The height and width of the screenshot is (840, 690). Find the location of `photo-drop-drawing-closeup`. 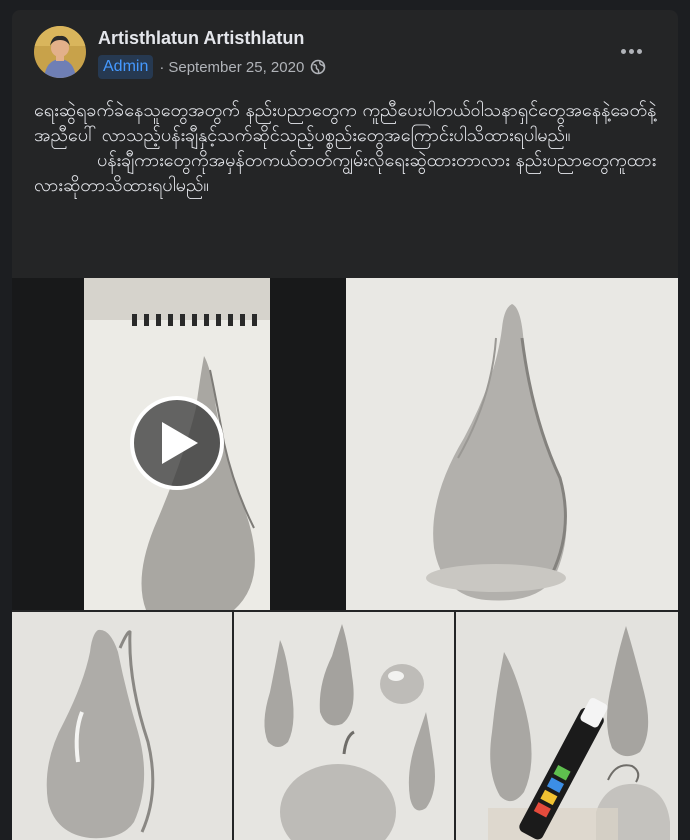

photo-drop-drawing-closeup is located at coordinates (122, 726).